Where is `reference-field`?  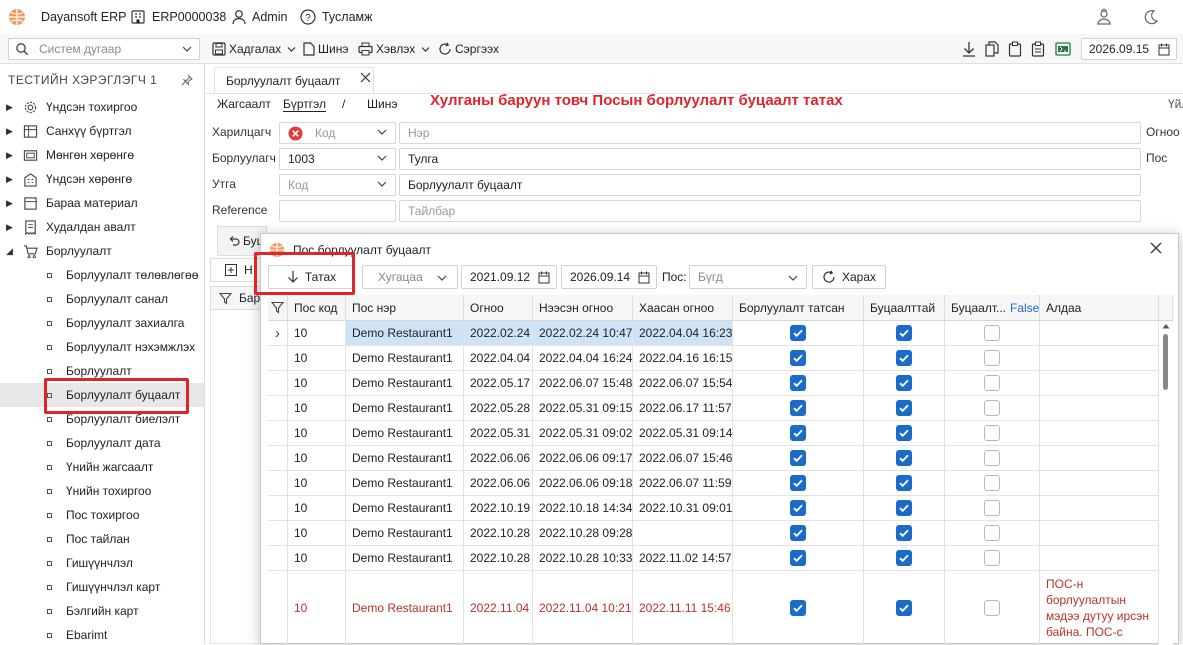
reference-field is located at coordinates (337, 211).